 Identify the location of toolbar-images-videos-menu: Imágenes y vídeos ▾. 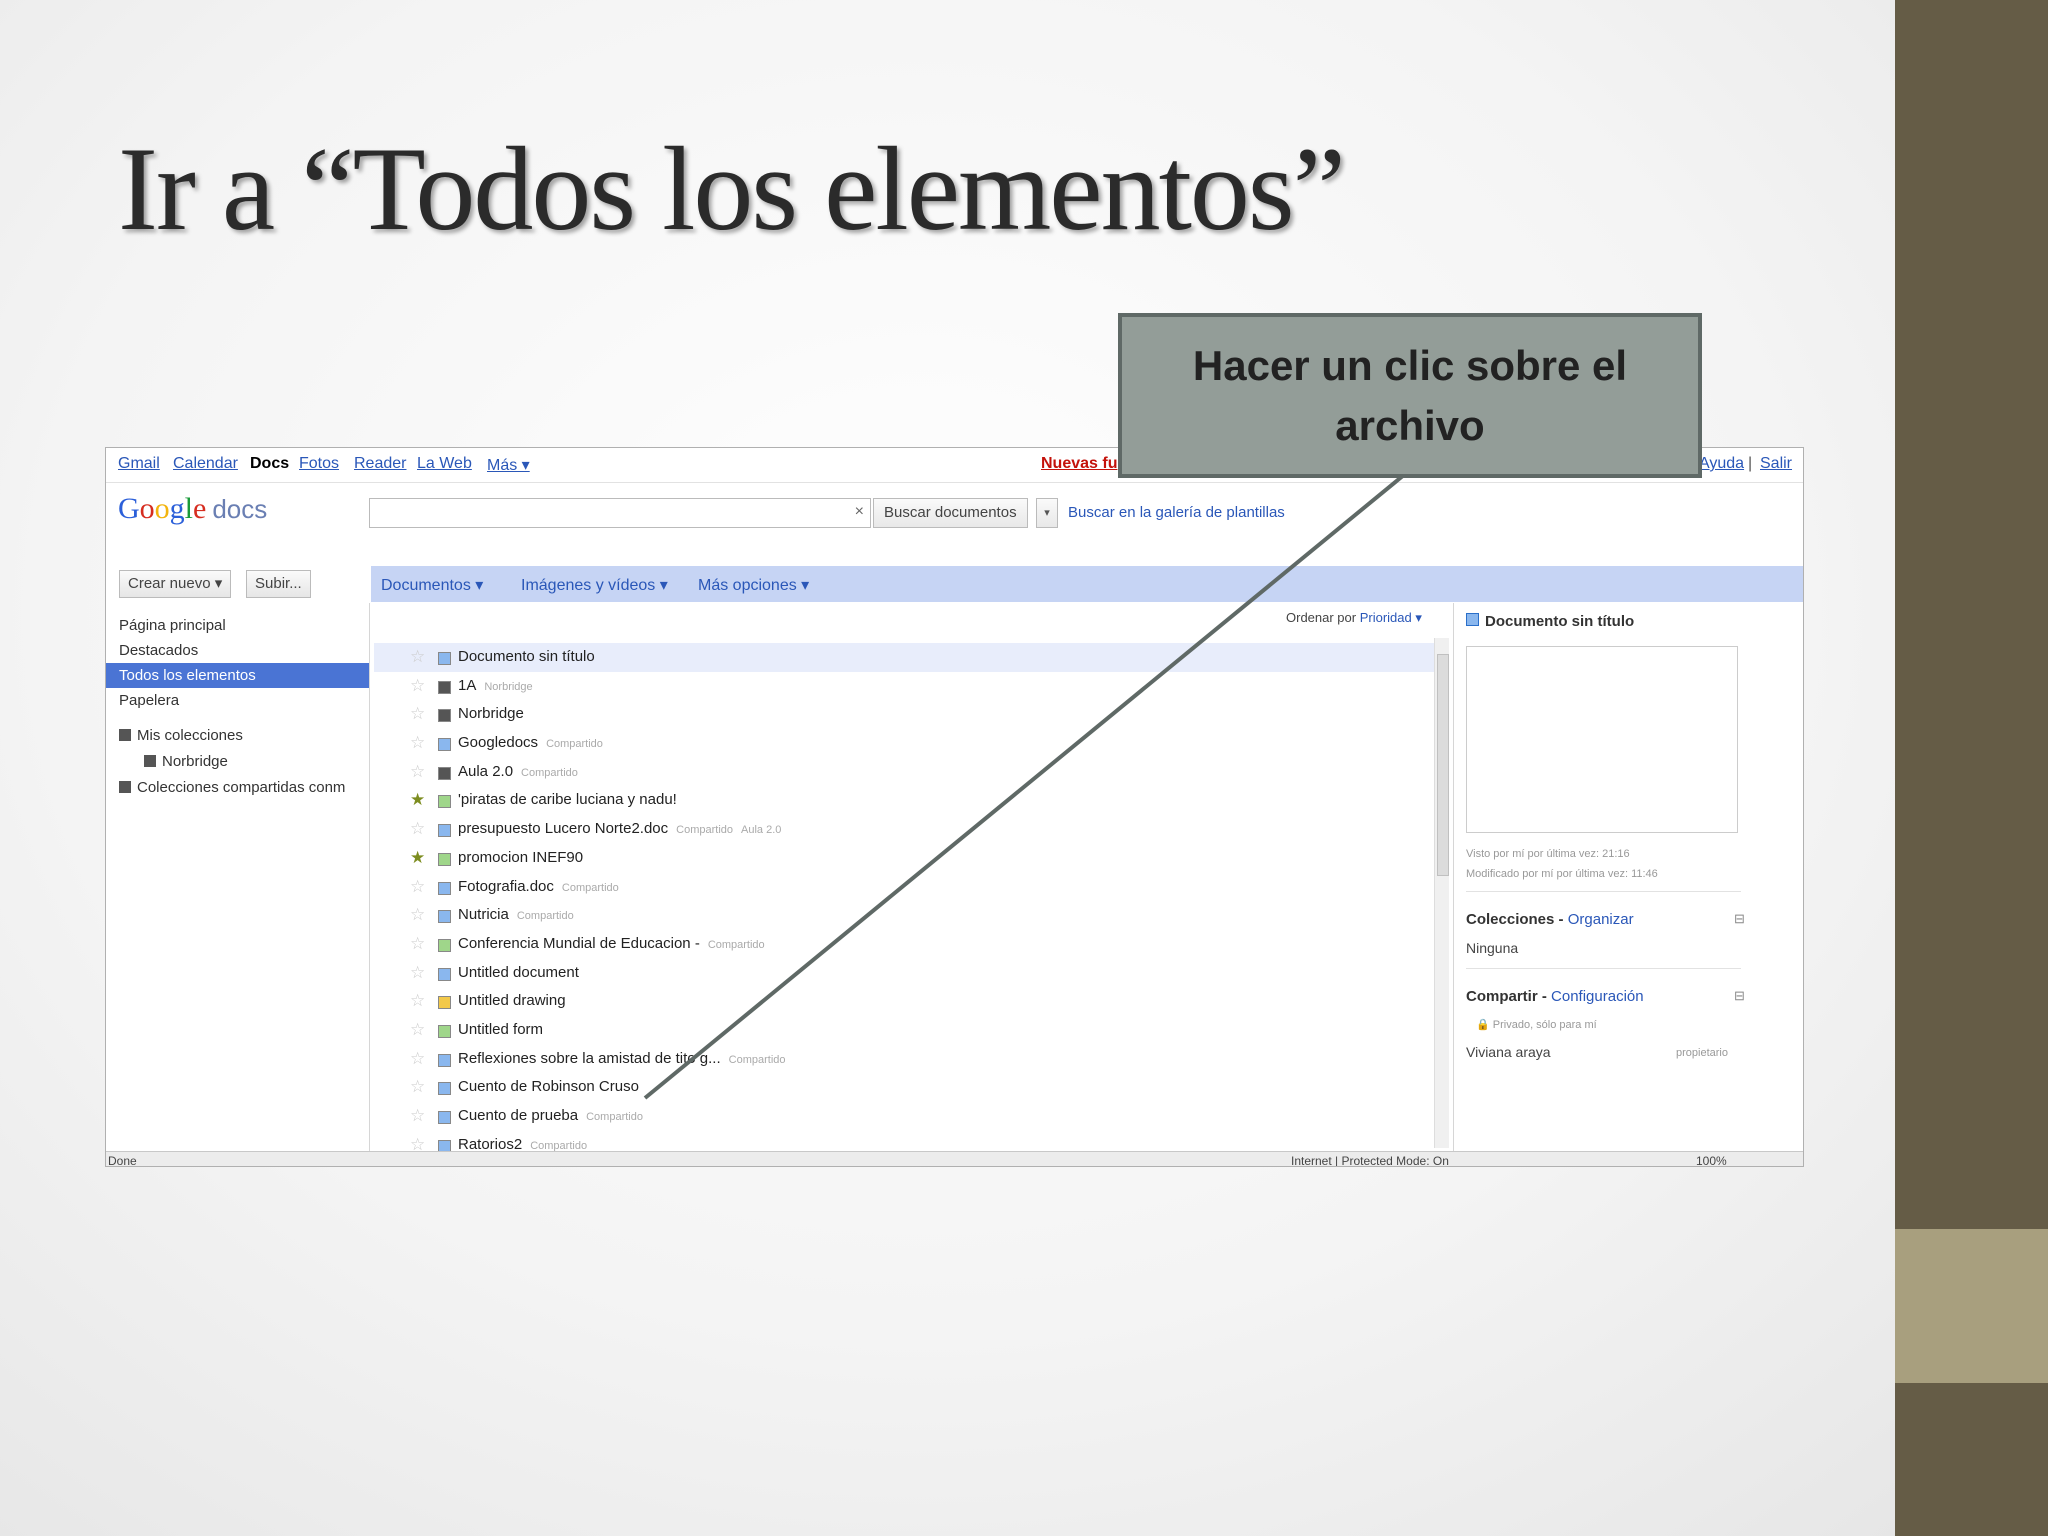
(594, 585).